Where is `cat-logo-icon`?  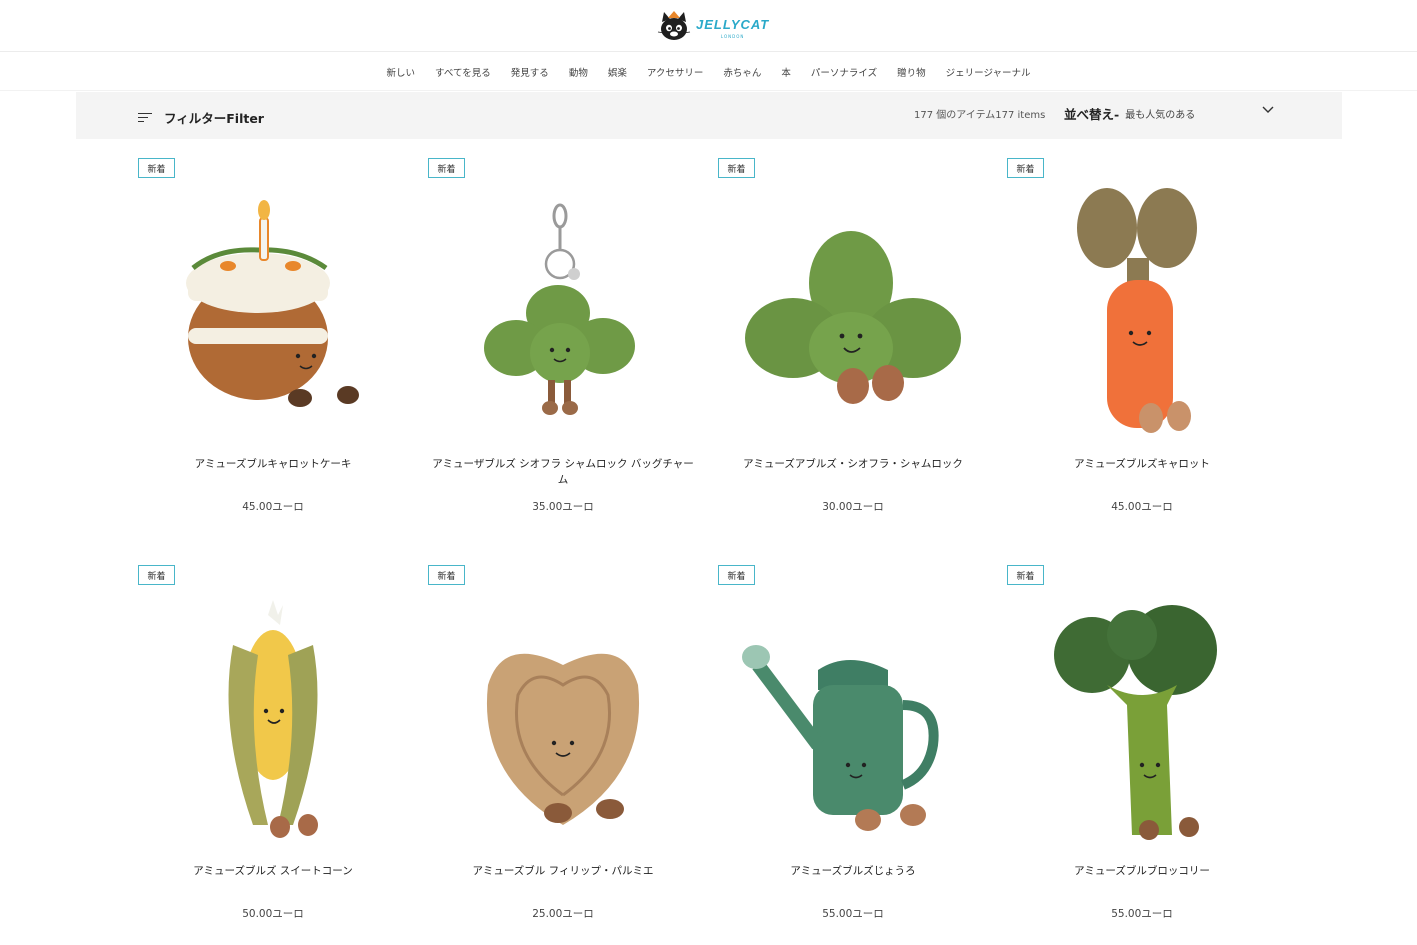
cat-logo-icon is located at coordinates (674, 25).